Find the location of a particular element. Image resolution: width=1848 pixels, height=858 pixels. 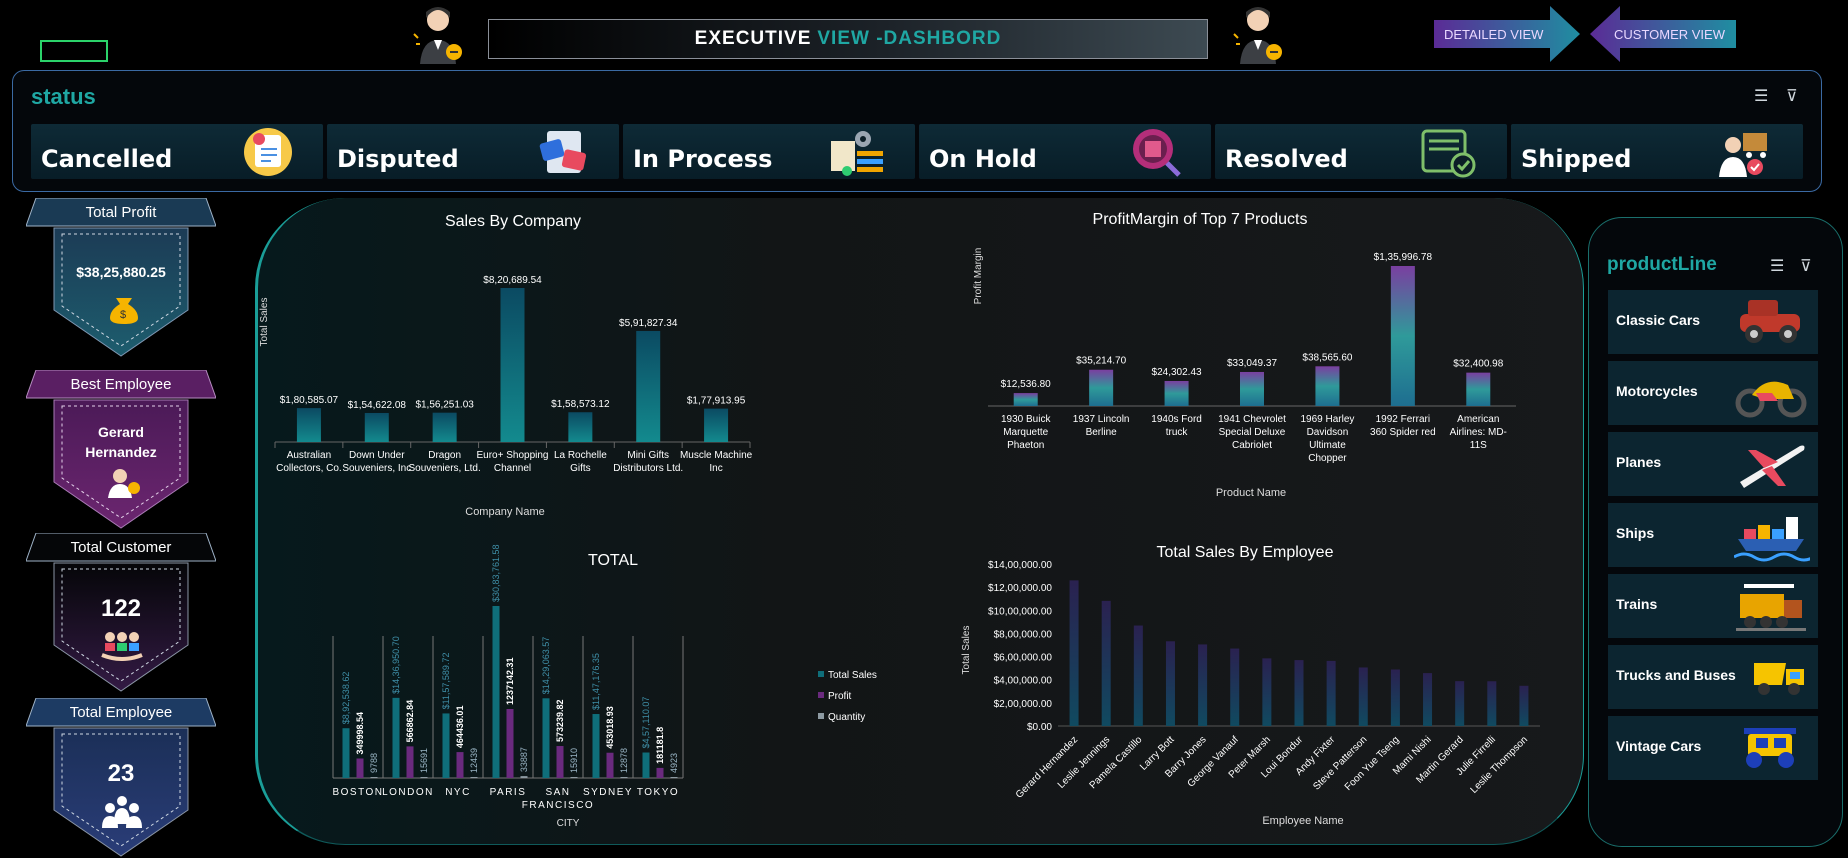

data-label: $1,35,996.78 is located at coordinates (1403, 257).